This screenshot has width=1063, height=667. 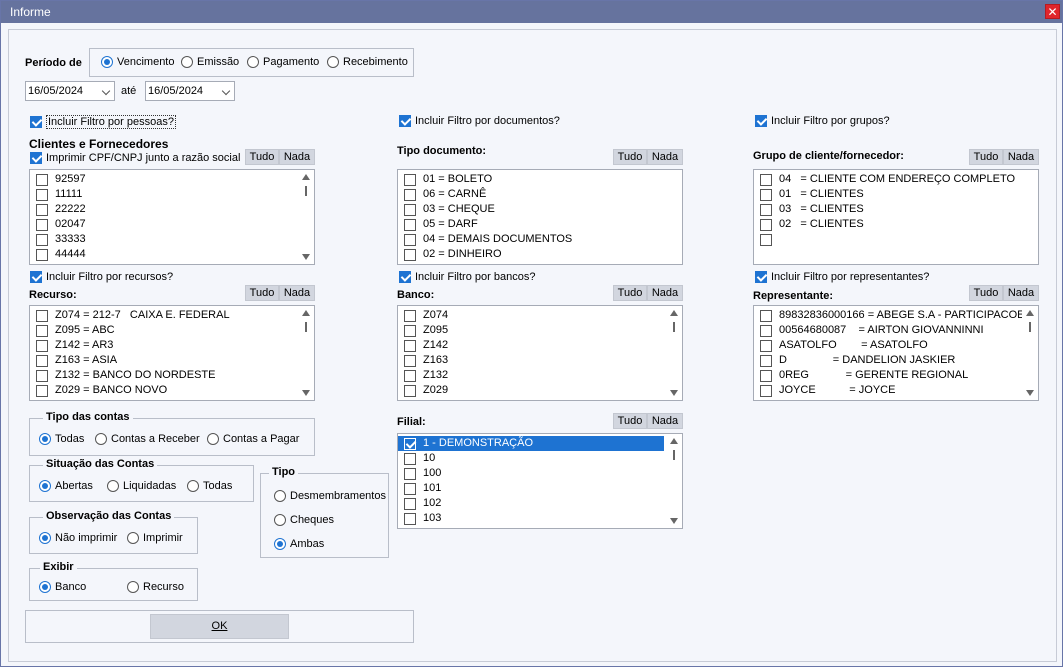 I want to click on list-item: 1 - DEMONSTRAÇÃO, so click(x=531, y=443).